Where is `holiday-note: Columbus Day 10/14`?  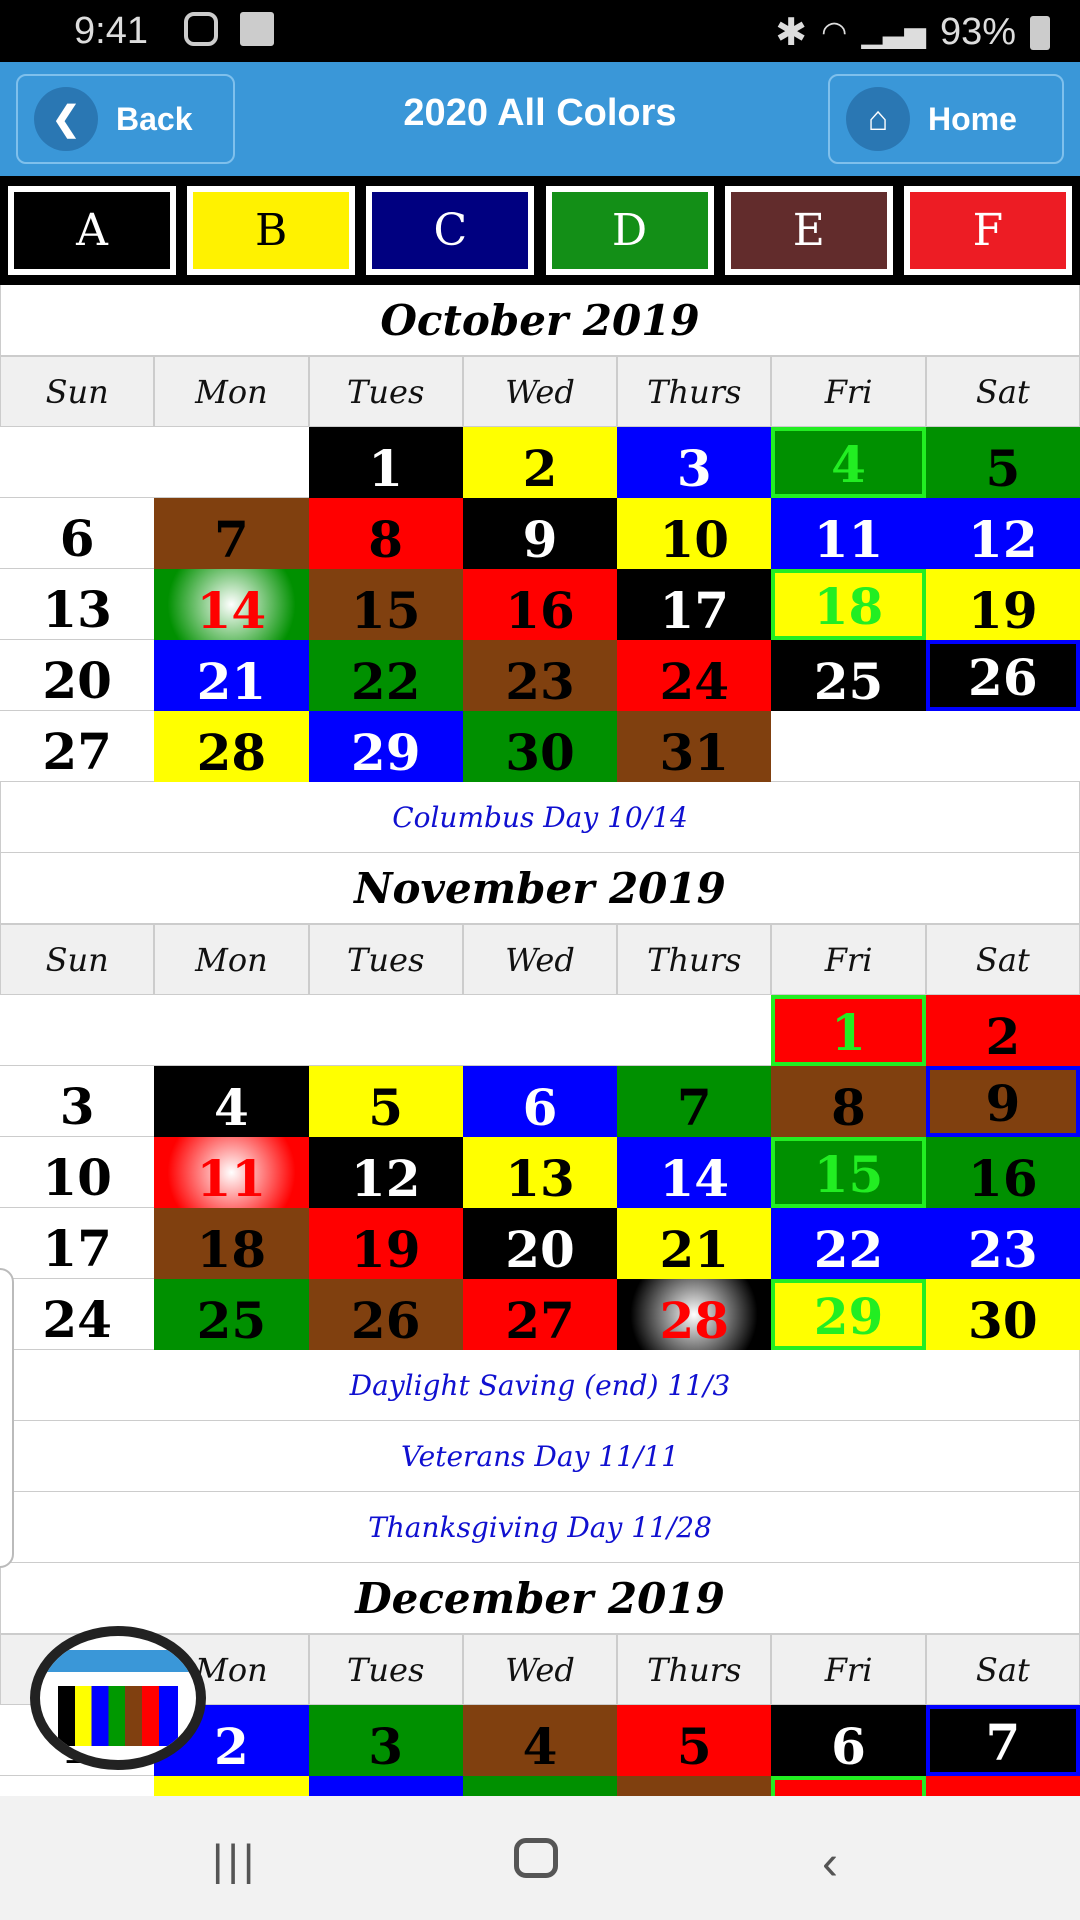 holiday-note: Columbus Day 10/14 is located at coordinates (540, 817).